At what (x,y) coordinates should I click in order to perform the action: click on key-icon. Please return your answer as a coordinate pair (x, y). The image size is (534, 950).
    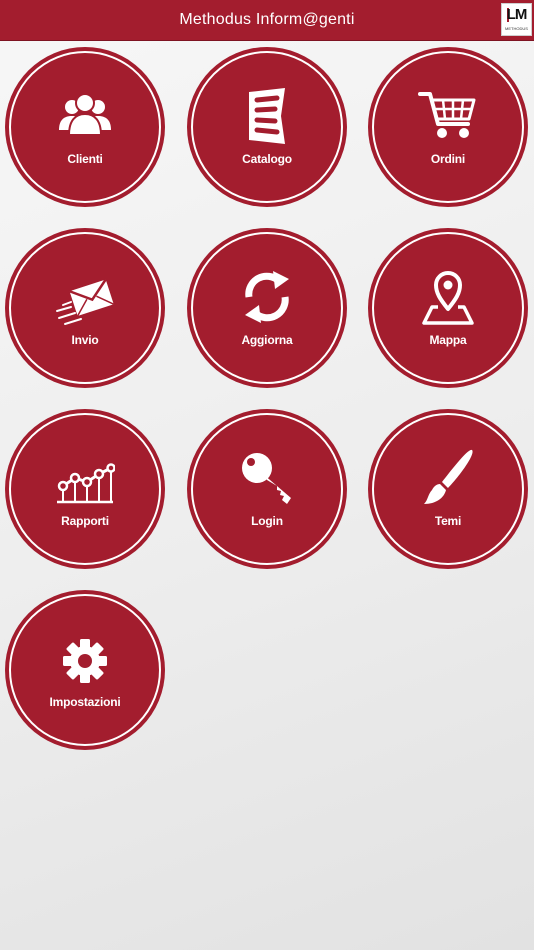
    Looking at the image, I should click on (267, 478).